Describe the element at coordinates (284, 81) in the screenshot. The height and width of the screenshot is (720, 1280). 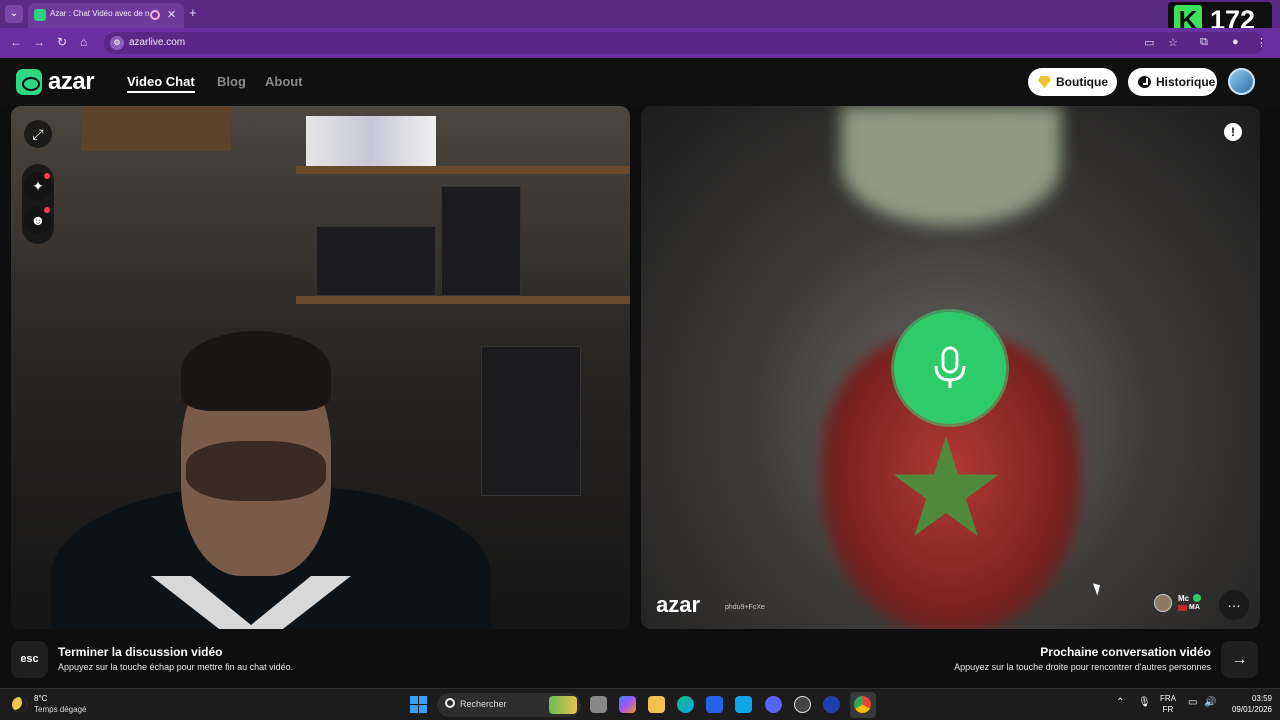
I see `nav-about: About` at that location.